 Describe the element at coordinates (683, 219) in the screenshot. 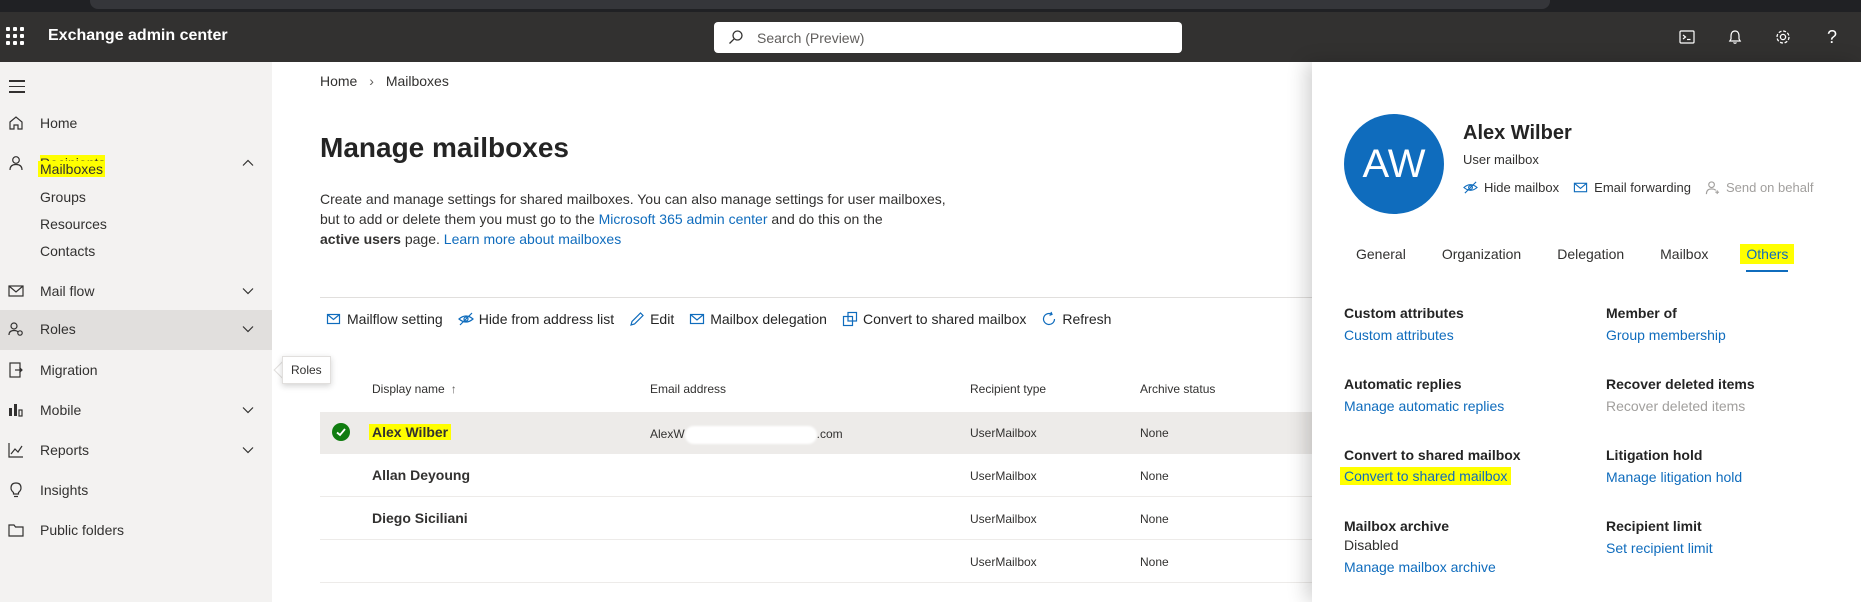

I see `m365-admin-center-link: Microsoft 365 admin center` at that location.